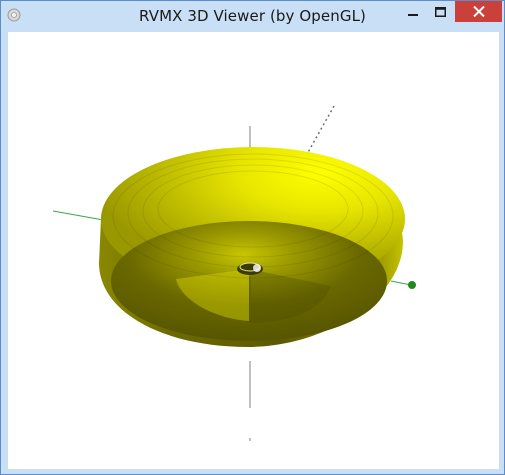  I want to click on minimize-button, so click(412, 11).